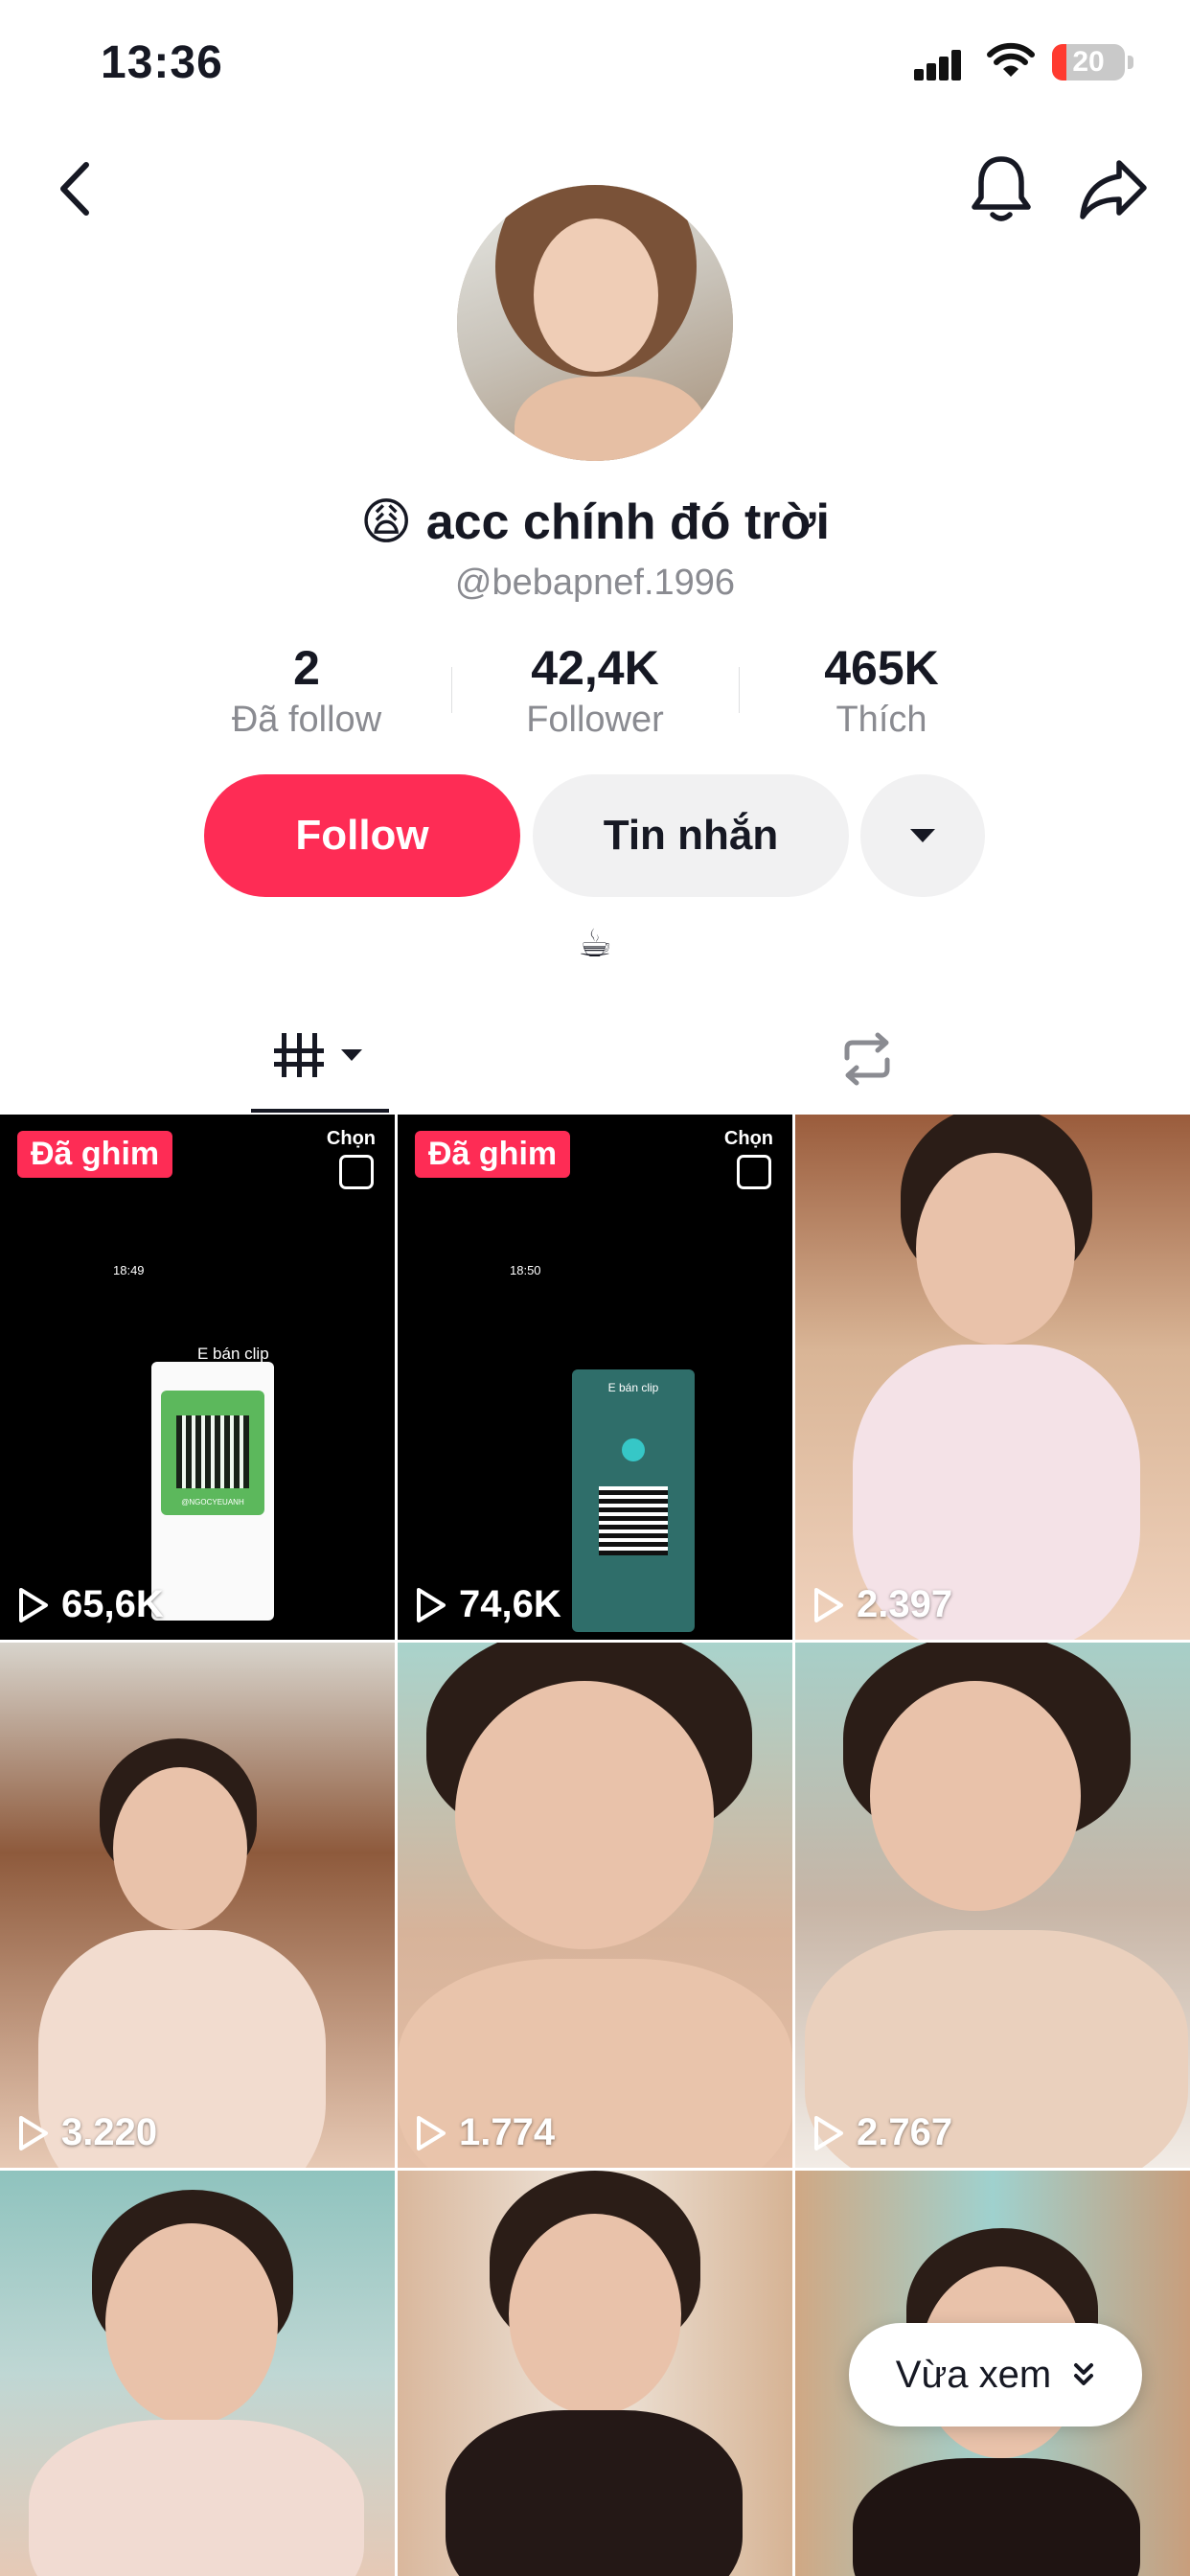 The height and width of the screenshot is (2576, 1190). What do you see at coordinates (129, 1270) in the screenshot?
I see `screen-time-text: 18:49` at bounding box center [129, 1270].